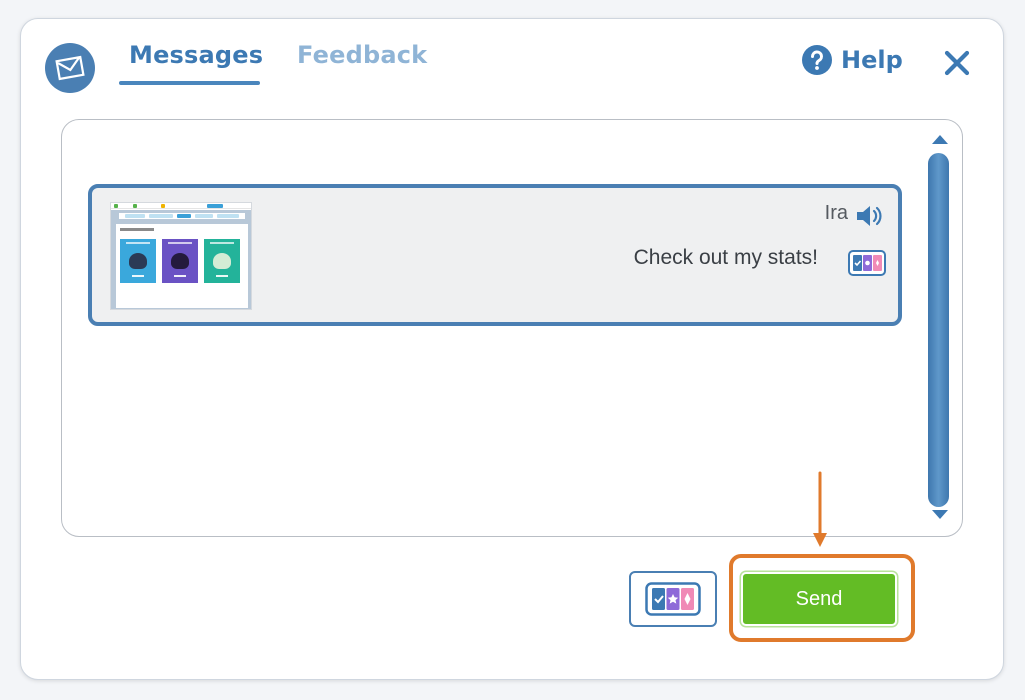 The height and width of the screenshot is (700, 1025). I want to click on envelope-logo-icon, so click(70, 68).